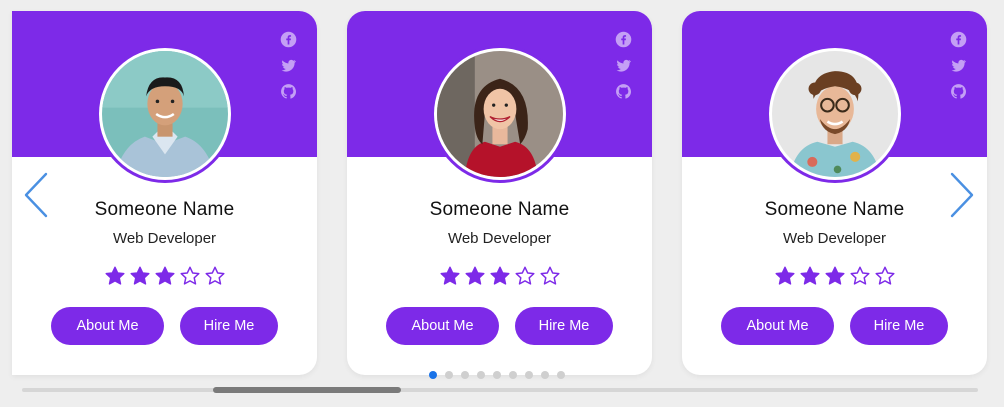 The height and width of the screenshot is (407, 1004). Describe the element at coordinates (963, 195) in the screenshot. I see `chevron-right-icon` at that location.